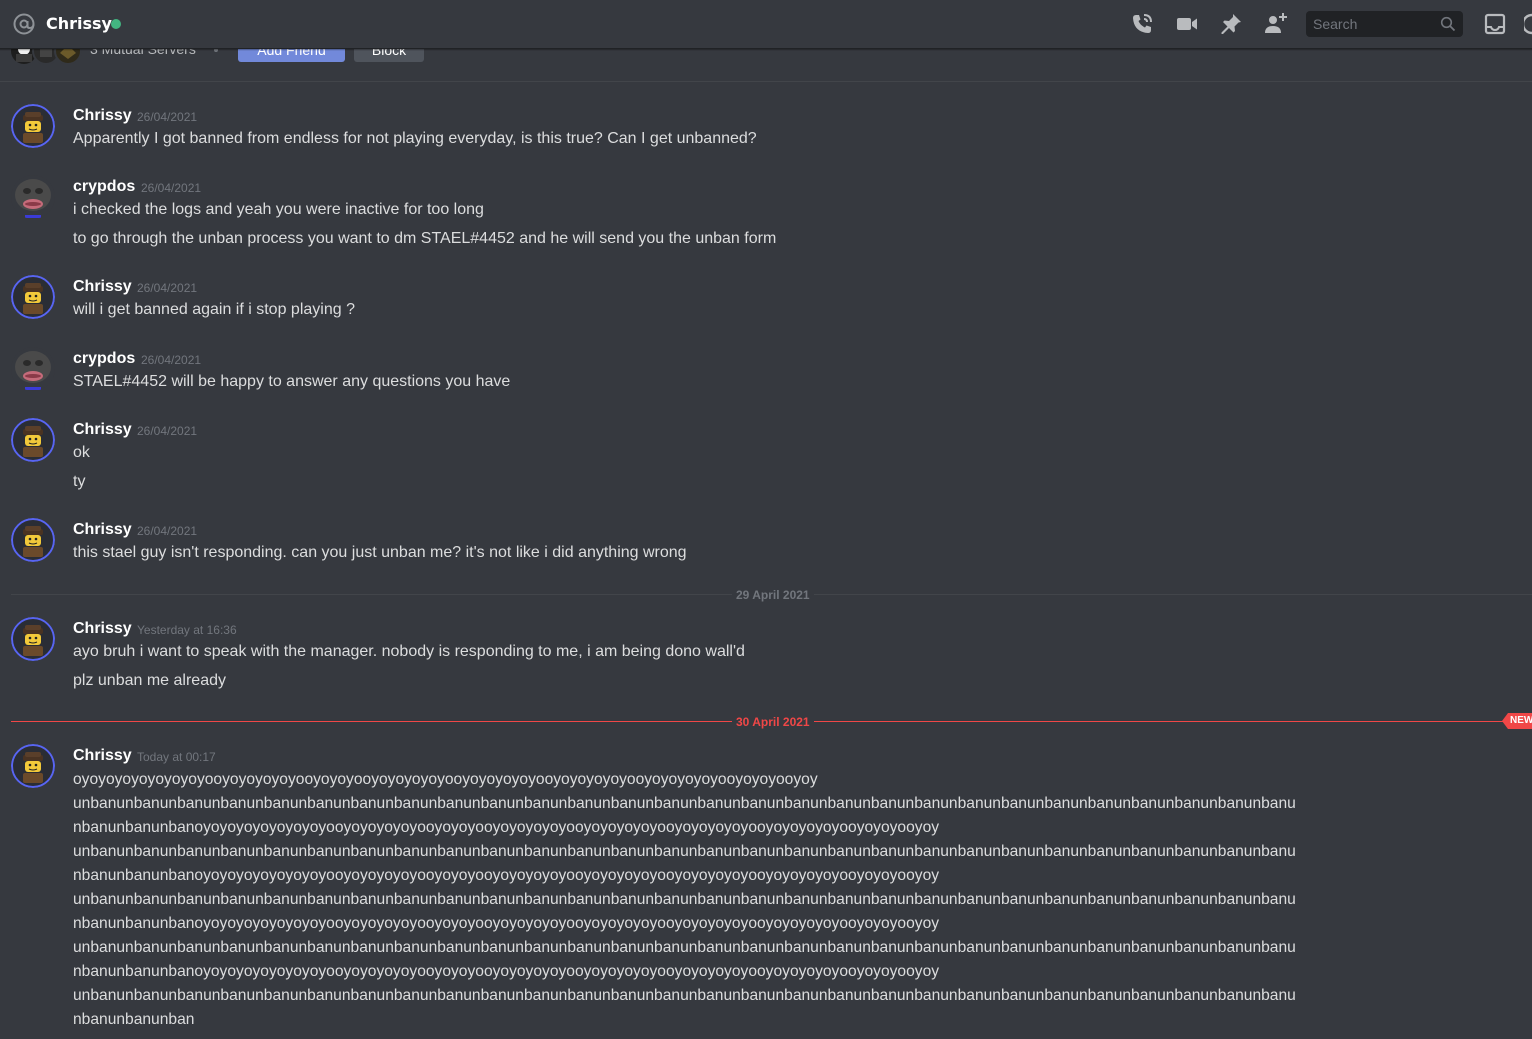 The image size is (1532, 1039). Describe the element at coordinates (1448, 24) in the screenshot. I see `search-icon` at that location.